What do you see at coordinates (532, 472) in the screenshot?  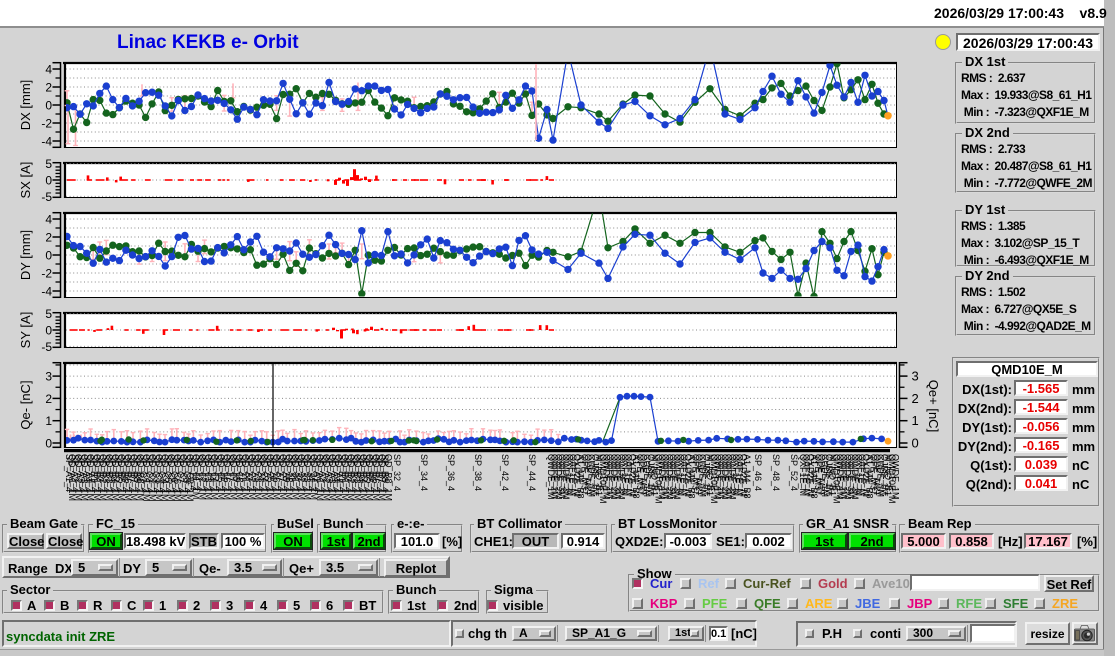 I see `svg-text: SP_44_4` at bounding box center [532, 472].